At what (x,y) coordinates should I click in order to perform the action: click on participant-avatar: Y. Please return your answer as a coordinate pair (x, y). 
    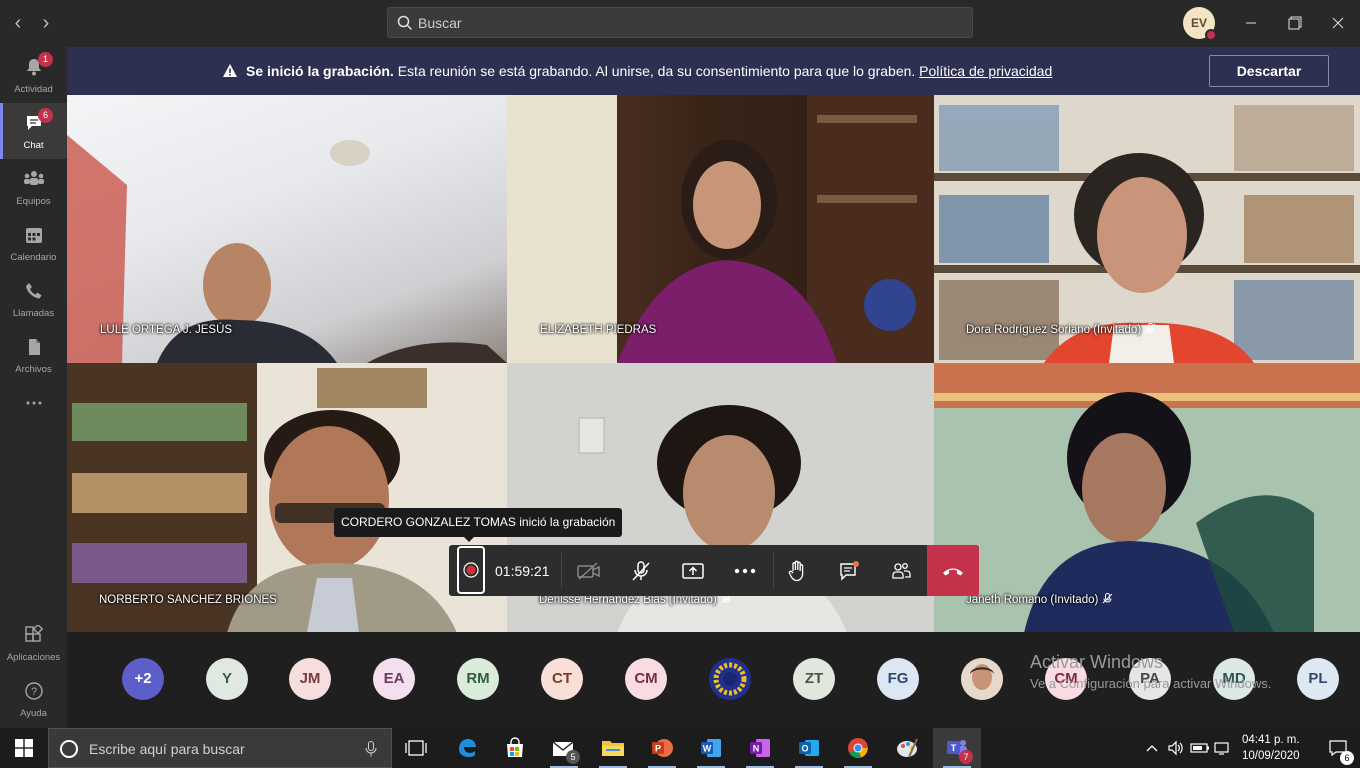
    Looking at the image, I should click on (227, 679).